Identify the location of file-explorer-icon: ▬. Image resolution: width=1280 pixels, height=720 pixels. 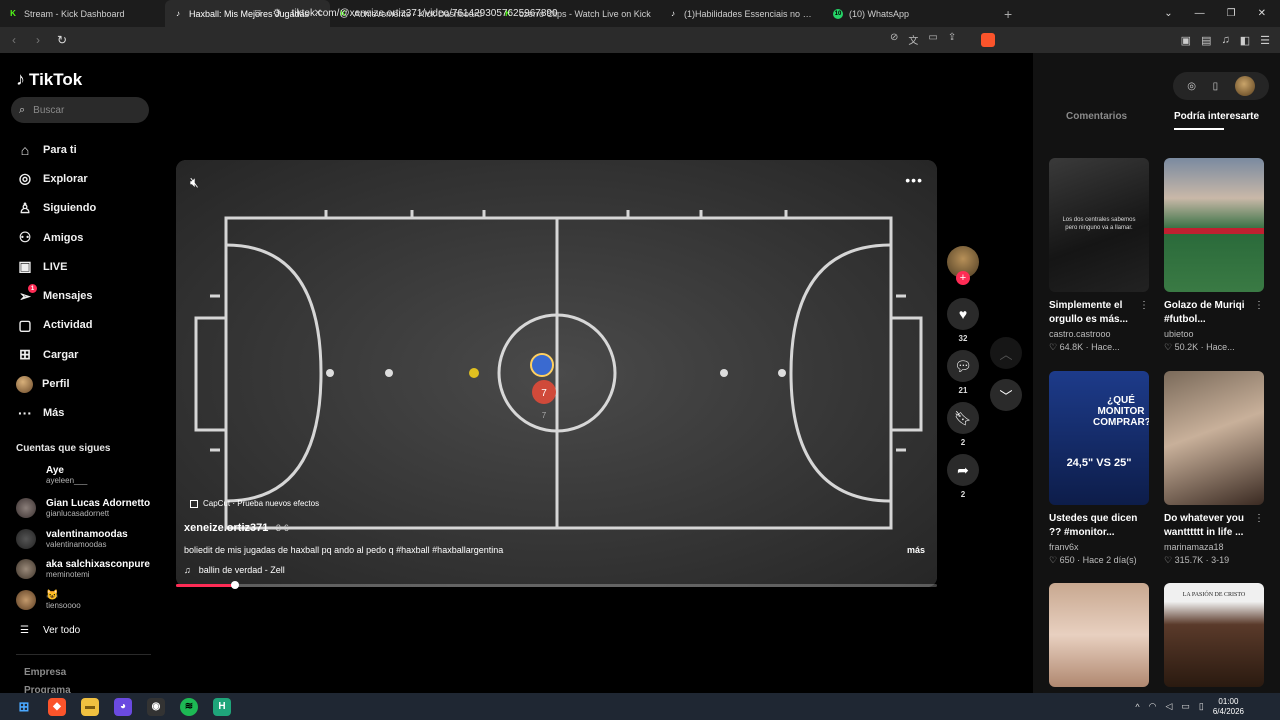
(90, 706).